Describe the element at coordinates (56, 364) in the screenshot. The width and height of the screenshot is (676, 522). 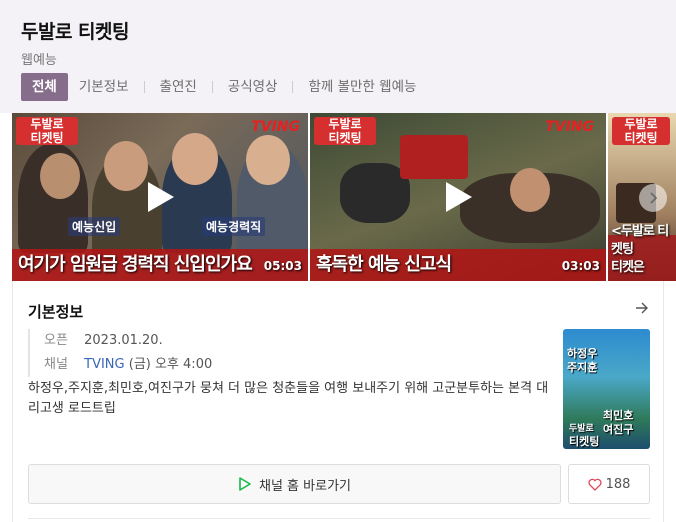
I see `meta-key: 채널` at that location.